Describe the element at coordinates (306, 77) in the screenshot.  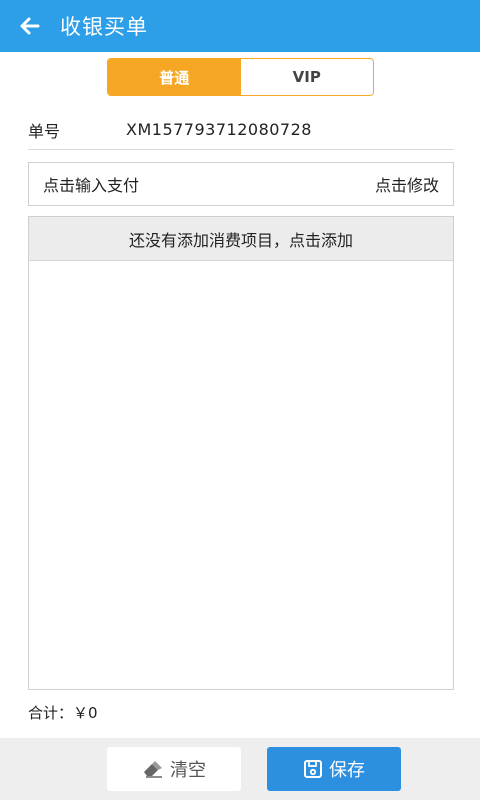
I see `tab-vip: VIP` at that location.